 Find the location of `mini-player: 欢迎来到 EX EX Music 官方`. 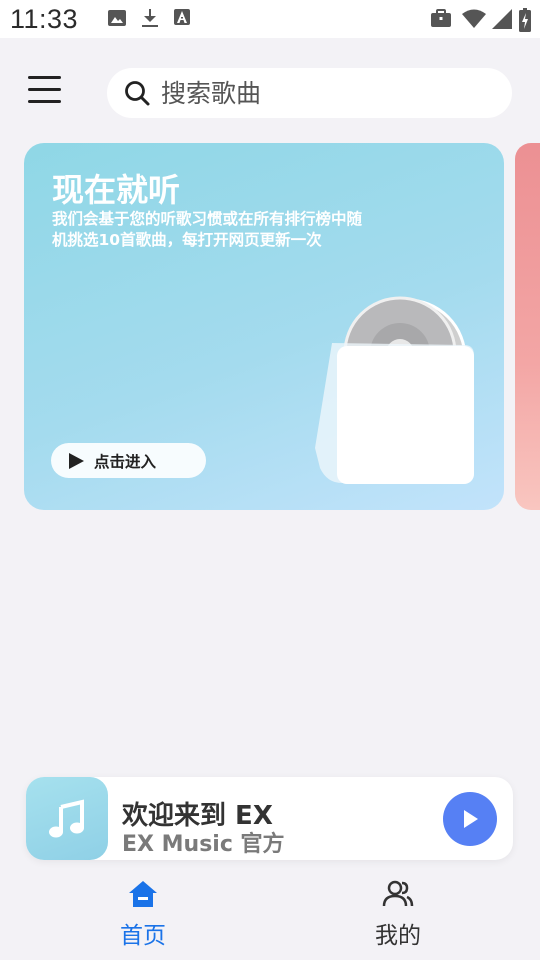

mini-player: 欢迎来到 EX EX Music 官方 is located at coordinates (269, 818).